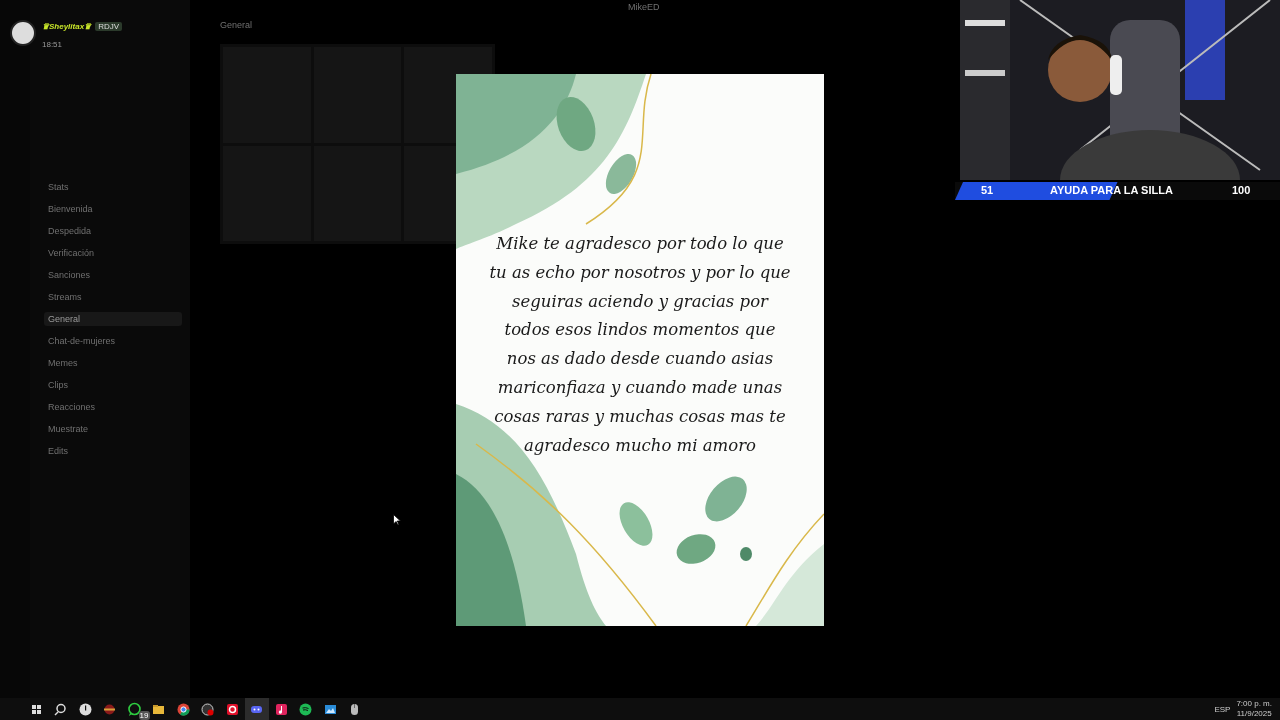 The height and width of the screenshot is (720, 1280). Describe the element at coordinates (113, 429) in the screenshot. I see `channel-item: Muestrate` at that location.